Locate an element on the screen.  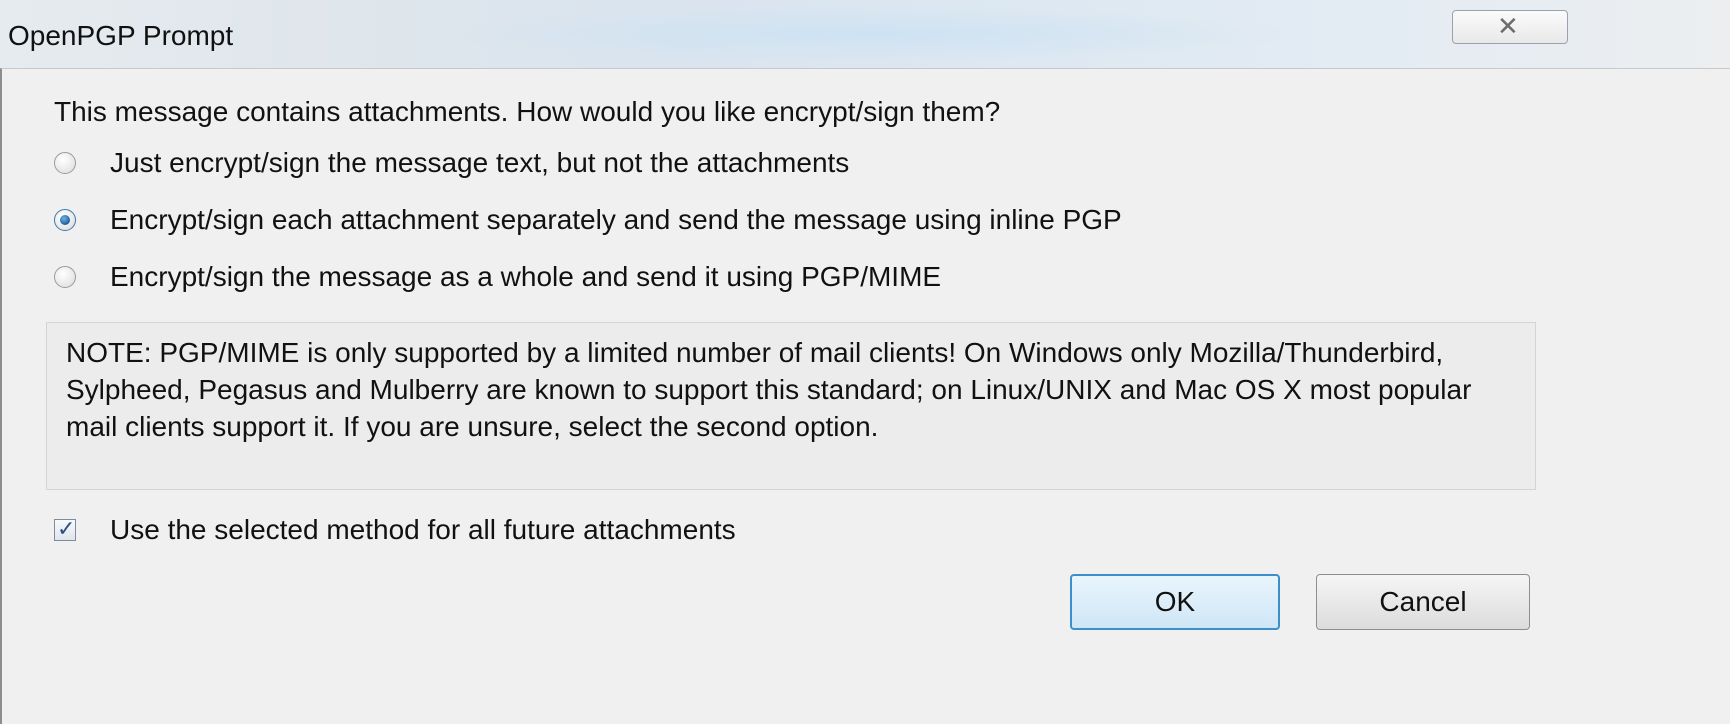
close-icon: ✕ is located at coordinates (1508, 26).